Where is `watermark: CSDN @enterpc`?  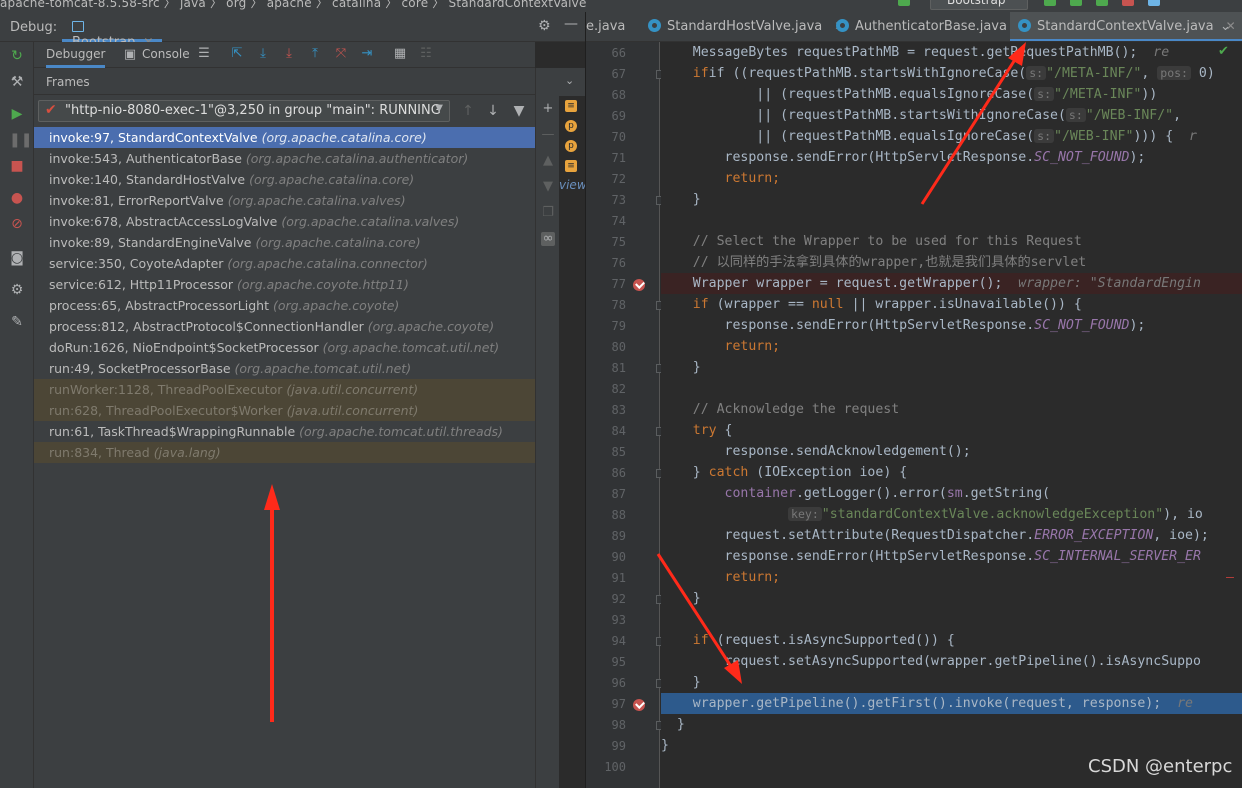
watermark: CSDN @enterpc is located at coordinates (1160, 766).